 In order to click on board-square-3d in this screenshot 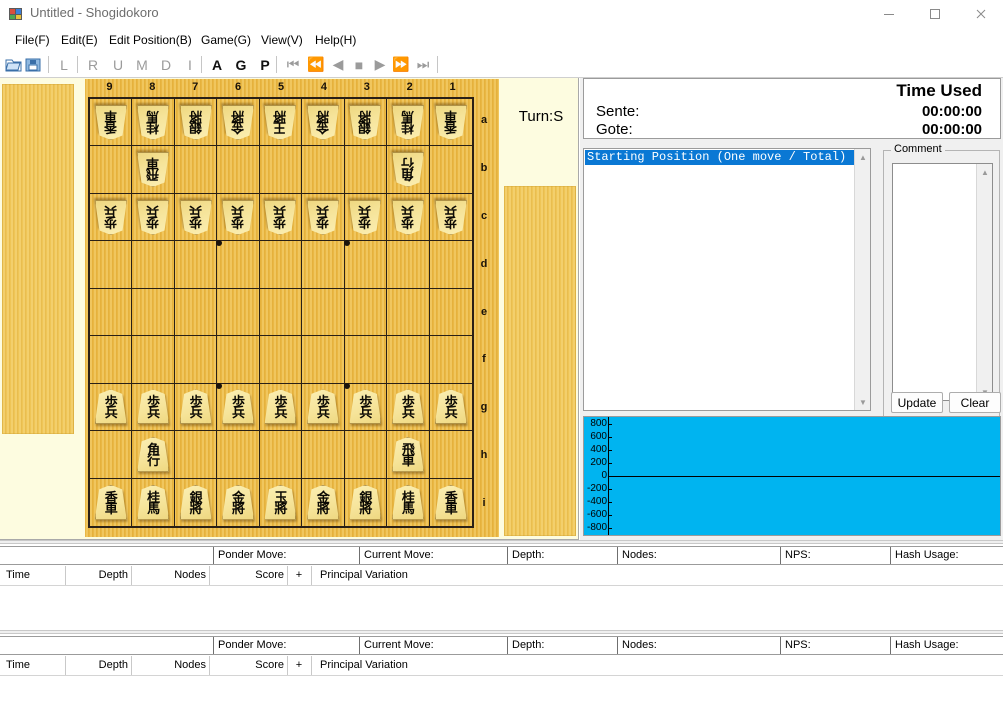, I will do `click(366, 265)`.